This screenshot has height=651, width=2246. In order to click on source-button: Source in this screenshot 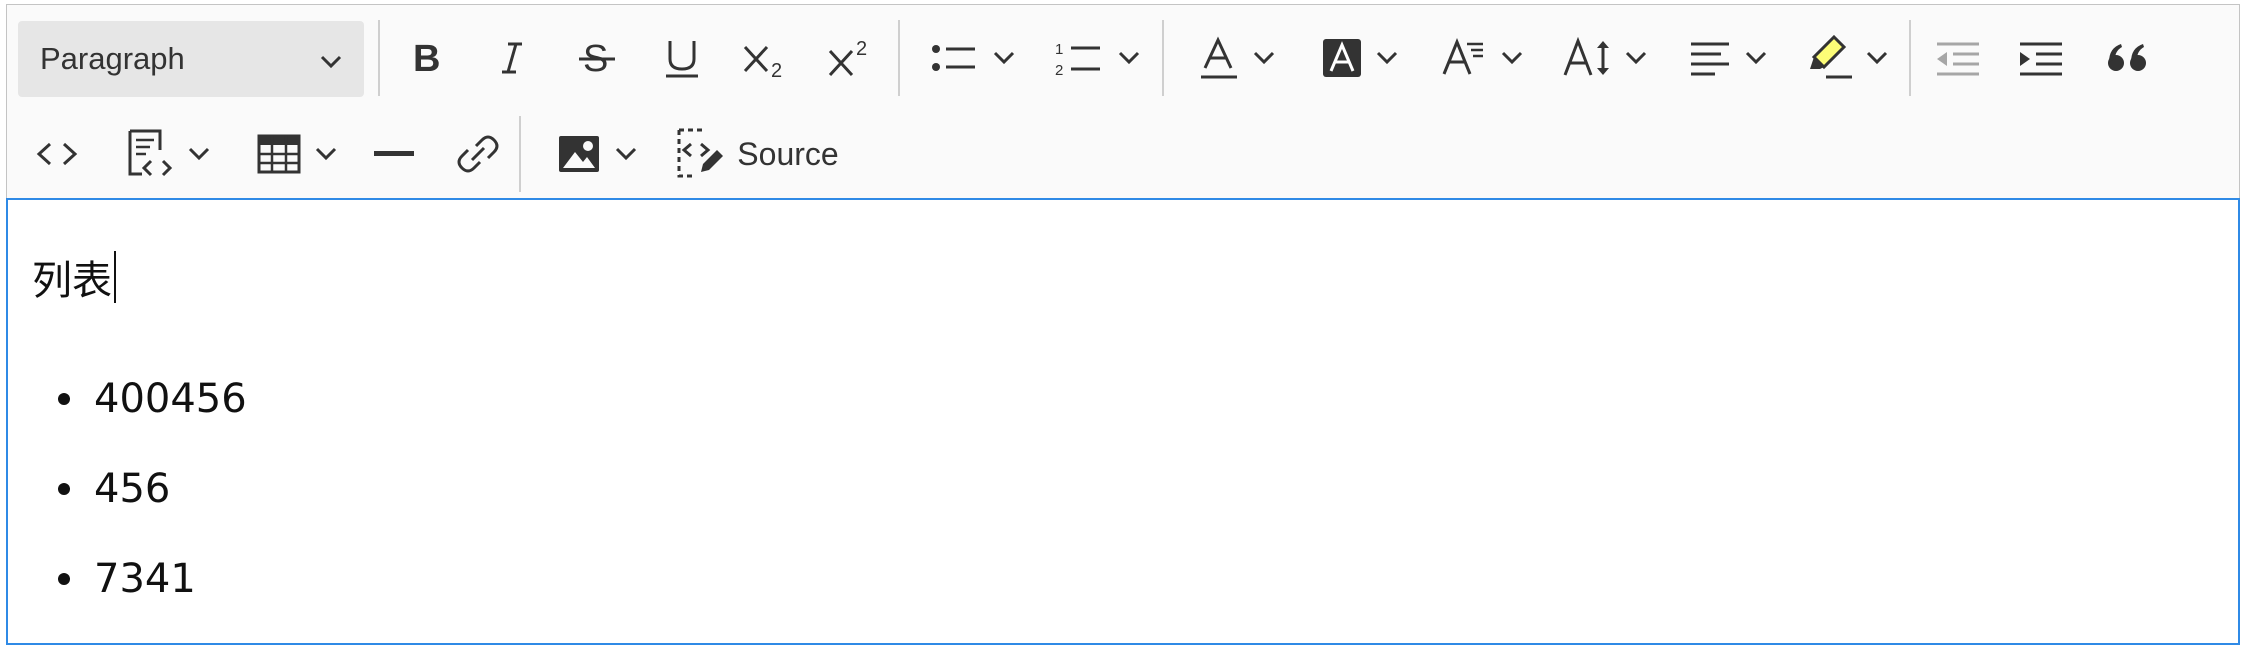, I will do `click(757, 154)`.